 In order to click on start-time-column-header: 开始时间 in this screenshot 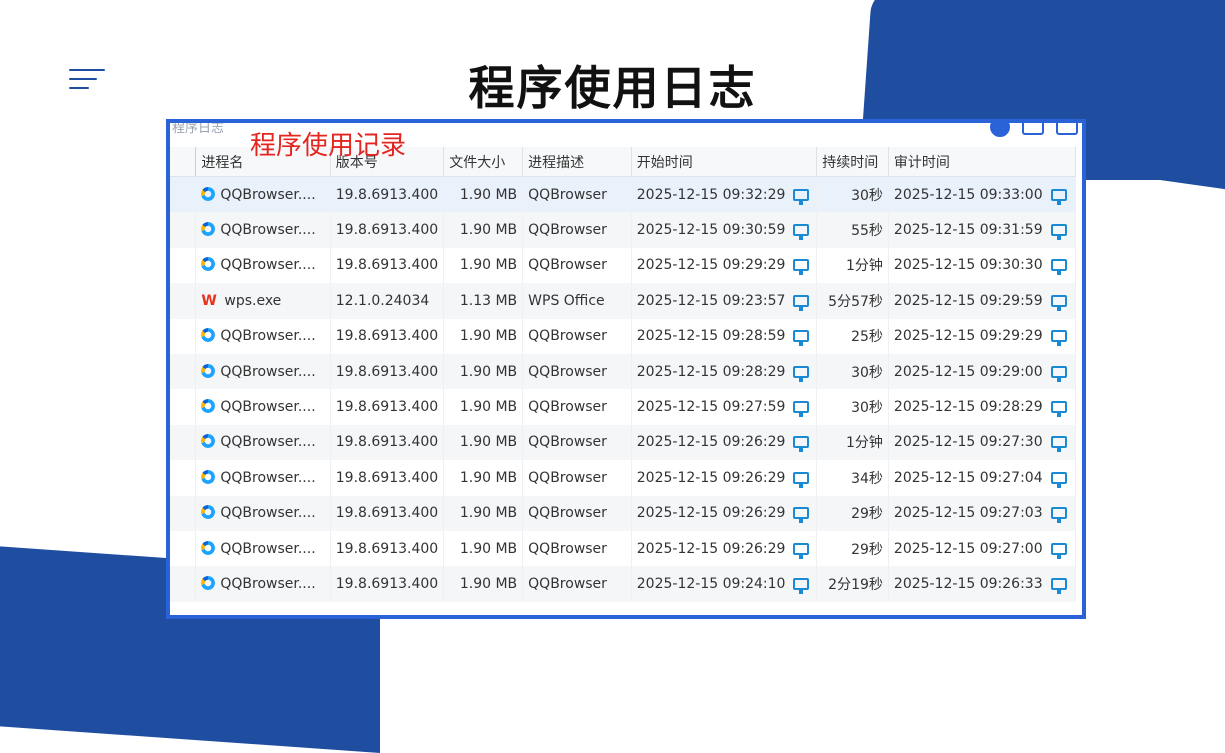, I will do `click(724, 162)`.